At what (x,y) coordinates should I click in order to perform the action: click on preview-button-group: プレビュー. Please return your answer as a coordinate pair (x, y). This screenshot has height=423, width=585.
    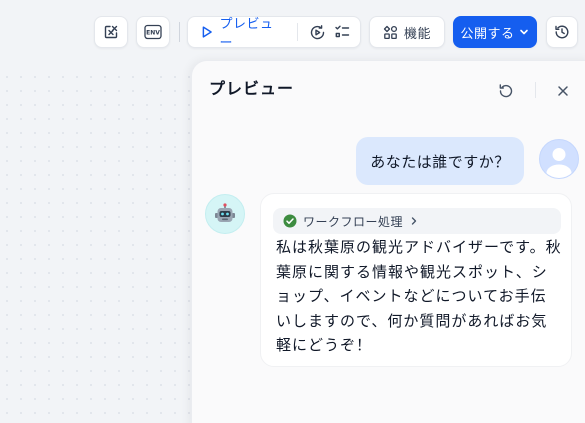
    Looking at the image, I should click on (274, 32).